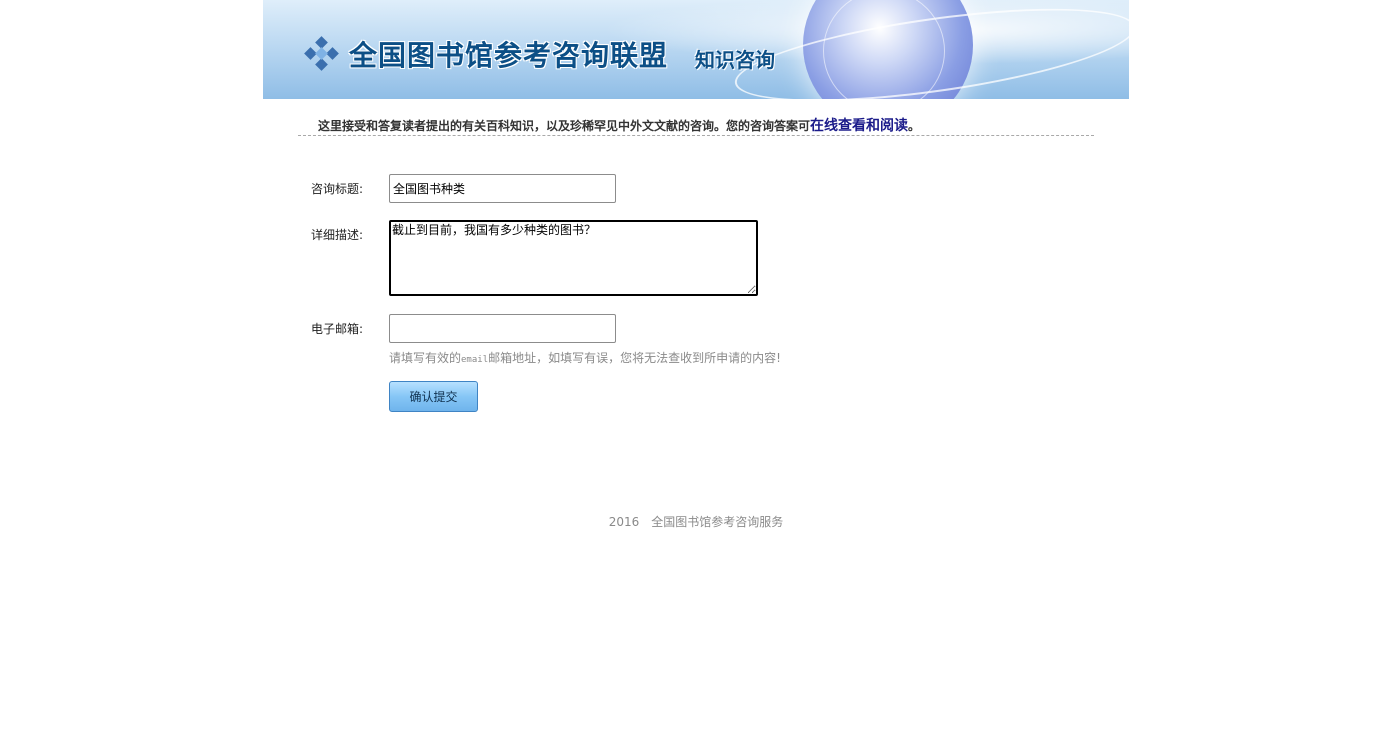 The height and width of the screenshot is (756, 1392). Describe the element at coordinates (433, 396) in the screenshot. I see `submit-button: 确认提交` at that location.